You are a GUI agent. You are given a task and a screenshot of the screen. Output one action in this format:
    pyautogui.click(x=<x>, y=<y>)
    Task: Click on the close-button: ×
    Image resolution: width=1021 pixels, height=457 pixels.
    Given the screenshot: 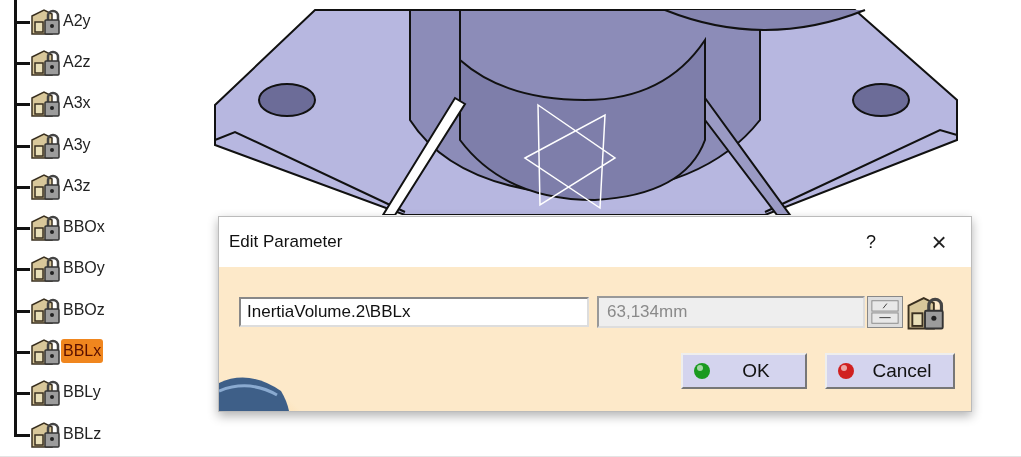 What is the action you would take?
    pyautogui.click(x=939, y=242)
    